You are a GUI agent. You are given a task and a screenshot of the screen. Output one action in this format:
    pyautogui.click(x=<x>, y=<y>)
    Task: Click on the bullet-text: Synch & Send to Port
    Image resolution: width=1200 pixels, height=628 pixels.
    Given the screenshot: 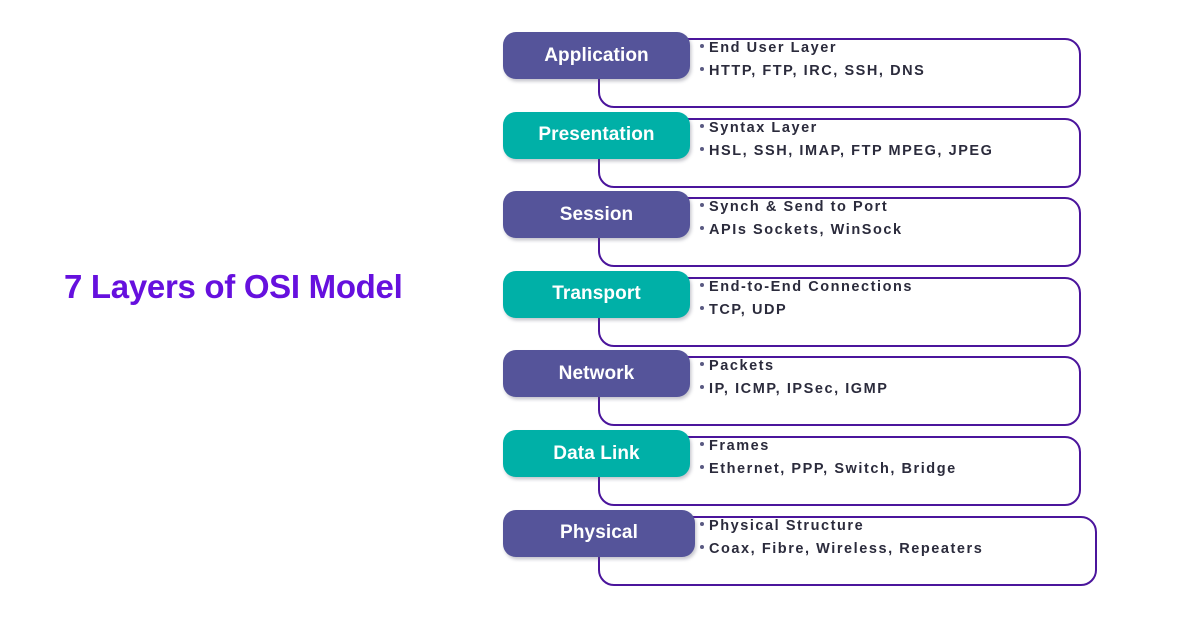 What is the action you would take?
    pyautogui.click(x=799, y=207)
    